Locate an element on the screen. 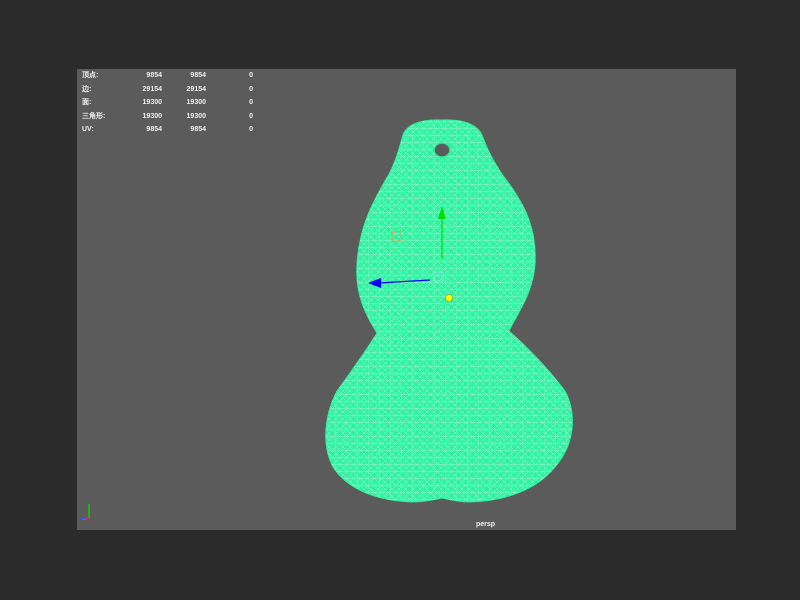  camera-name-label: persp is located at coordinates (486, 524).